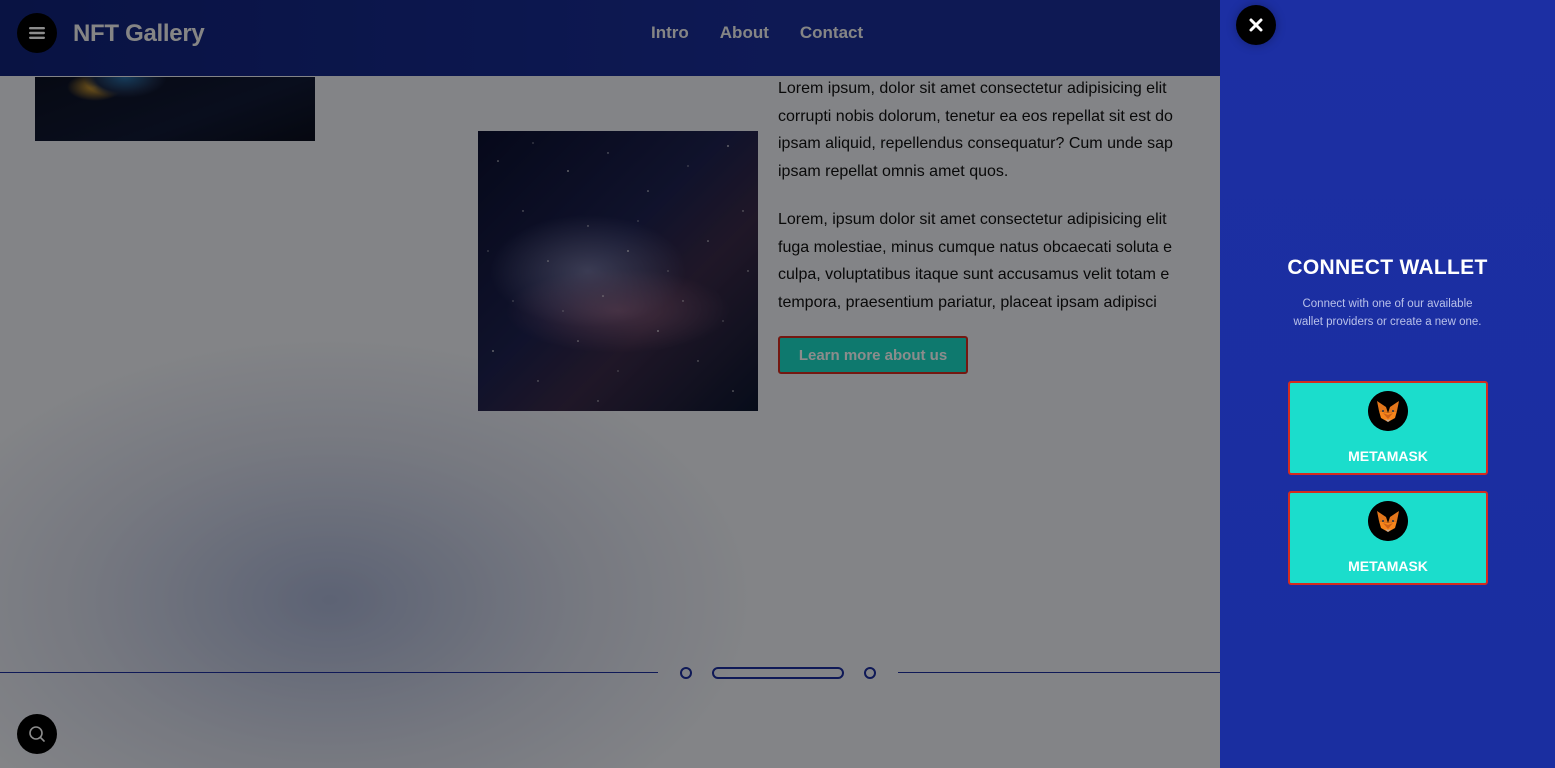 The width and height of the screenshot is (1555, 768). I want to click on wallet-option-metamask-2: METAMASK, so click(1388, 538).